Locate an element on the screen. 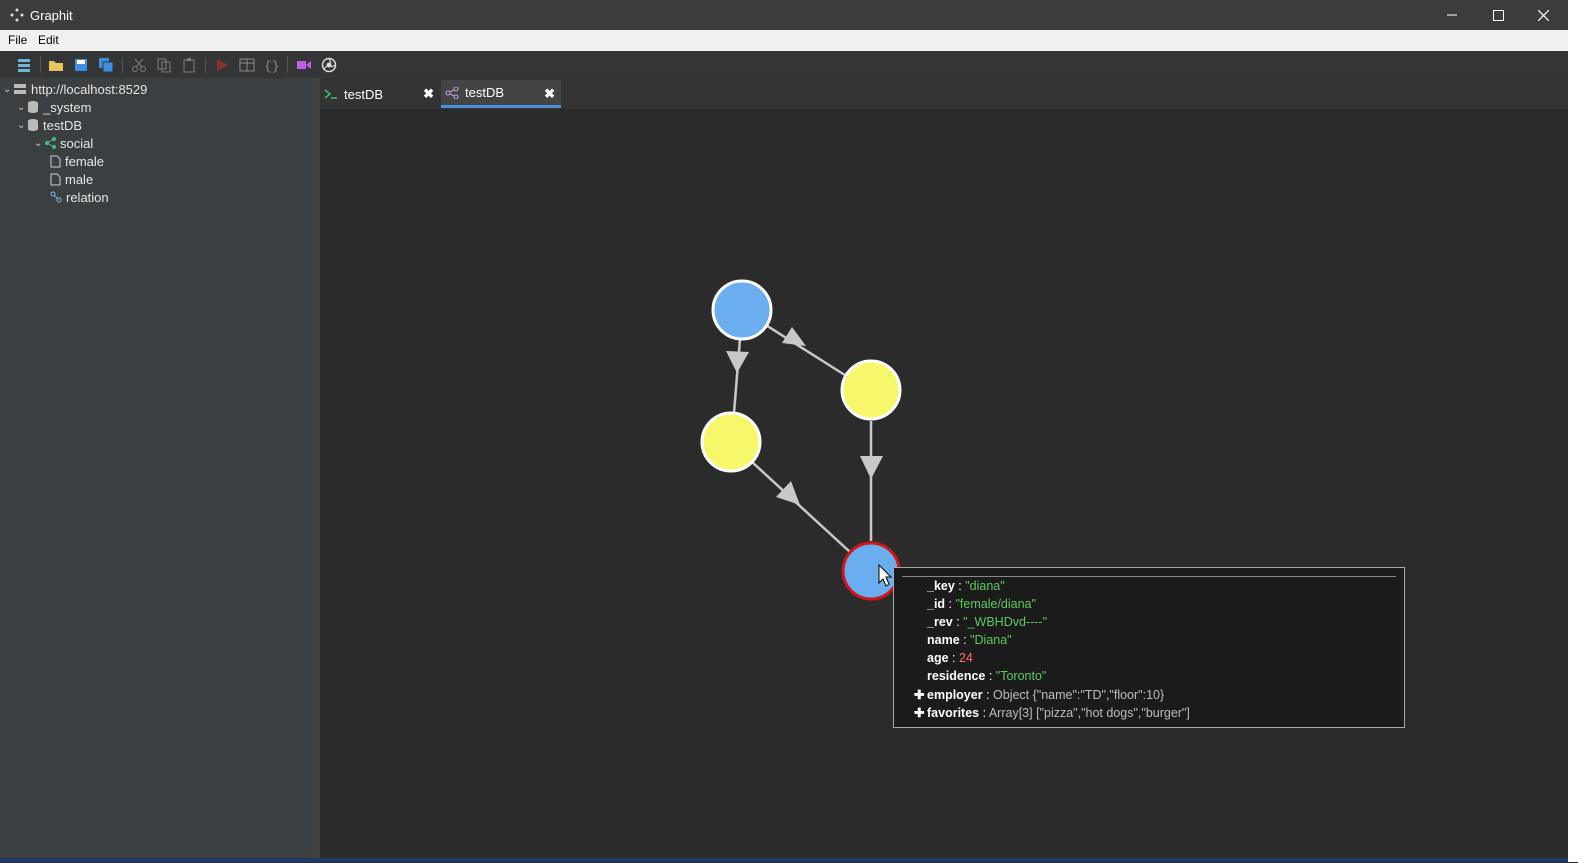  prop-name: name : "Diana" is located at coordinates (969, 640).